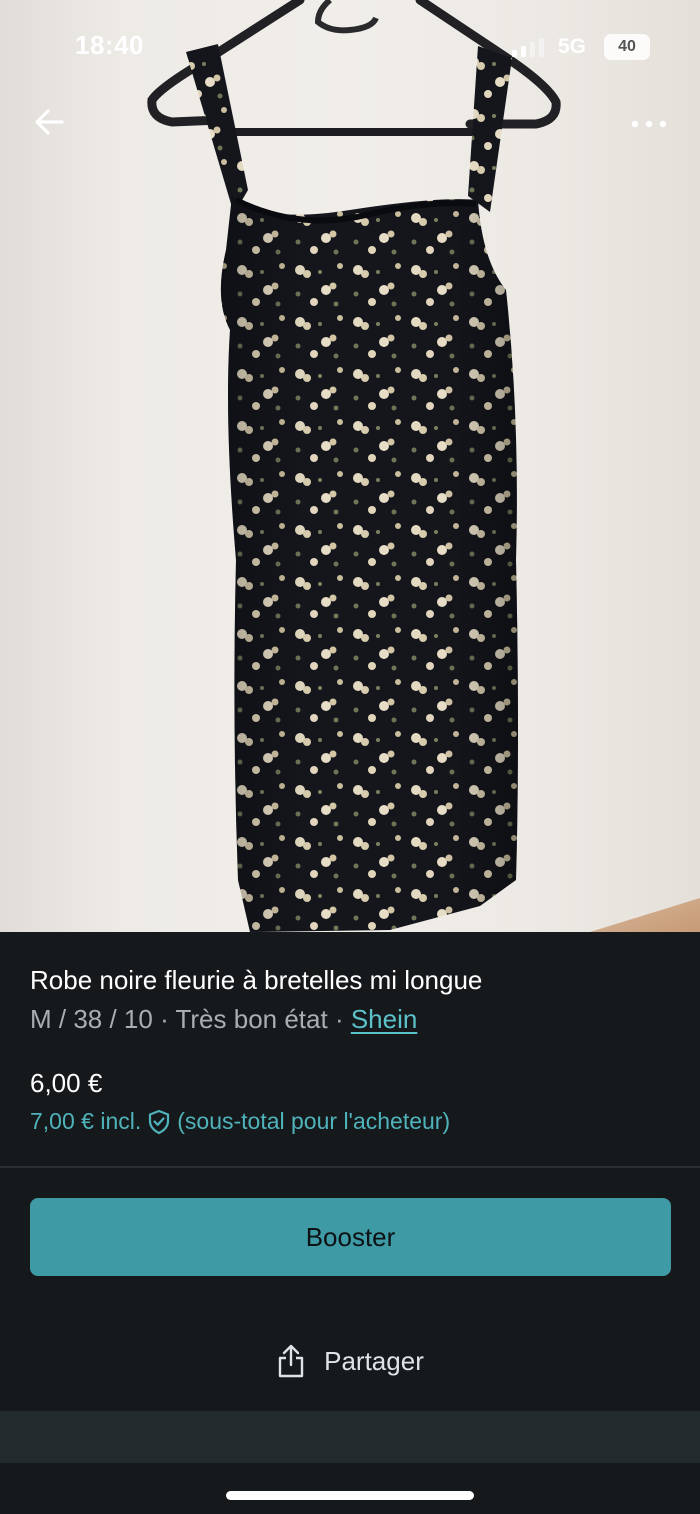 The height and width of the screenshot is (1514, 700). I want to click on price-incl-note: (sous-total pour l'acheteur), so click(314, 1121).